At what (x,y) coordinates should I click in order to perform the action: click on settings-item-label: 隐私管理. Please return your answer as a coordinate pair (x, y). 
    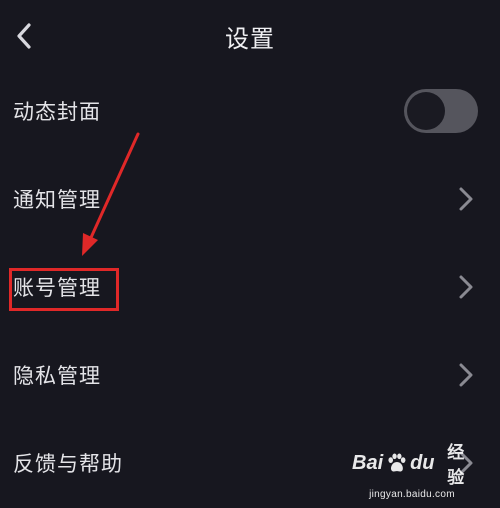
    Looking at the image, I should click on (57, 376).